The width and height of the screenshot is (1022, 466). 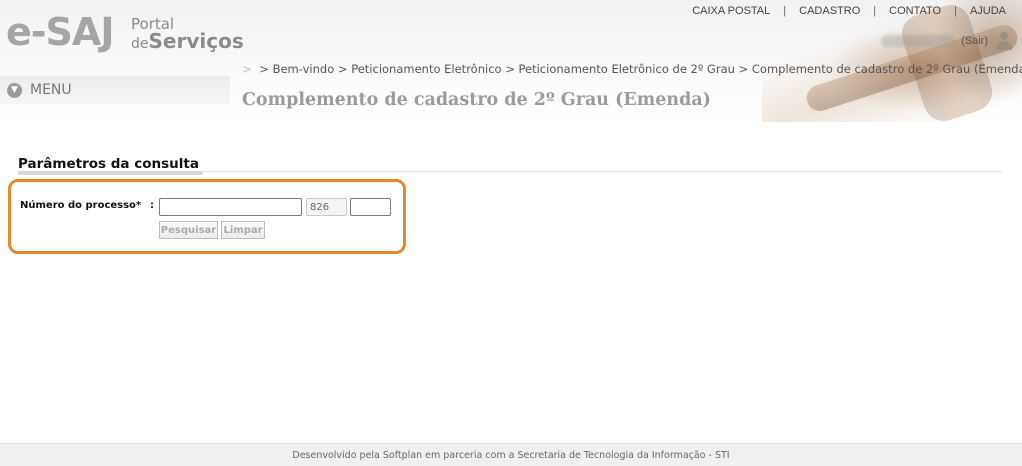 What do you see at coordinates (892, 61) in the screenshot?
I see `gavel-background-image` at bounding box center [892, 61].